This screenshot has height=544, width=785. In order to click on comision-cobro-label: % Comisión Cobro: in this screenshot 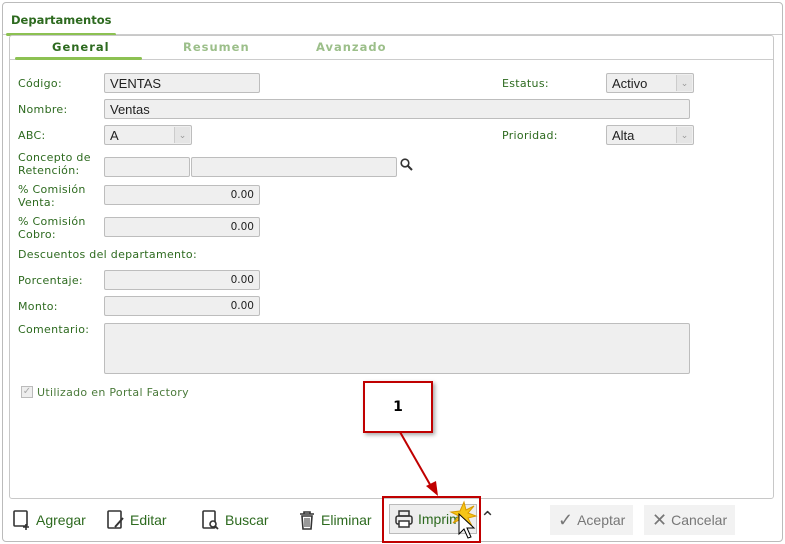, I will do `click(52, 228)`.